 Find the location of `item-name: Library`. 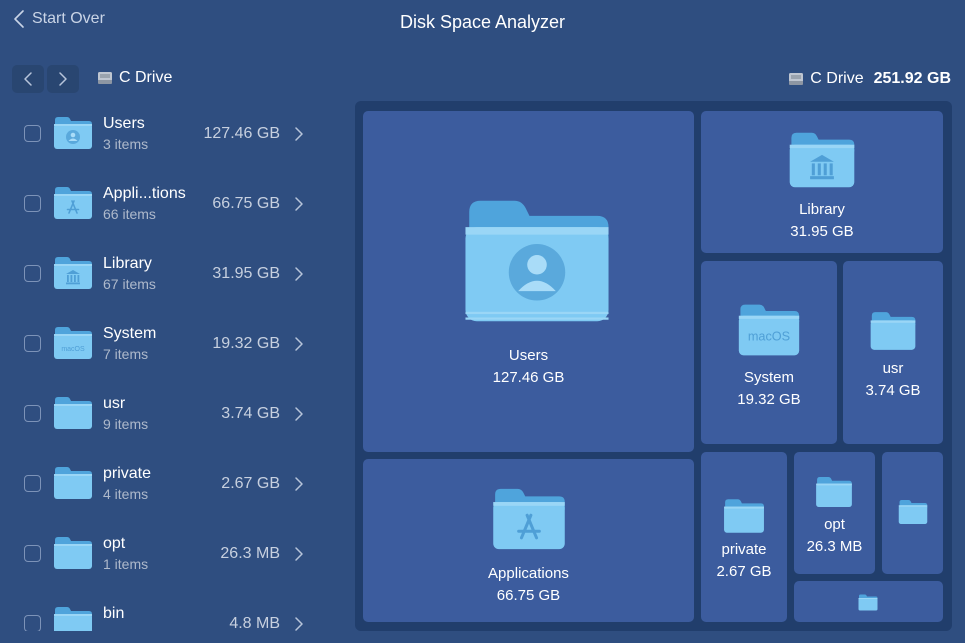

item-name: Library is located at coordinates (127, 263).